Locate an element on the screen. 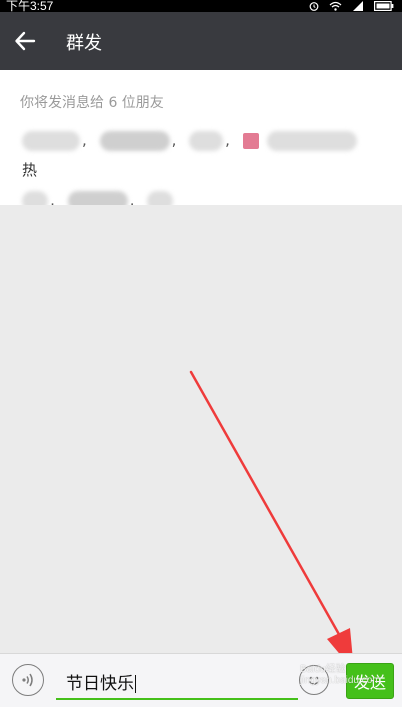 The width and height of the screenshot is (402, 707). emoji-icon is located at coordinates (314, 680).